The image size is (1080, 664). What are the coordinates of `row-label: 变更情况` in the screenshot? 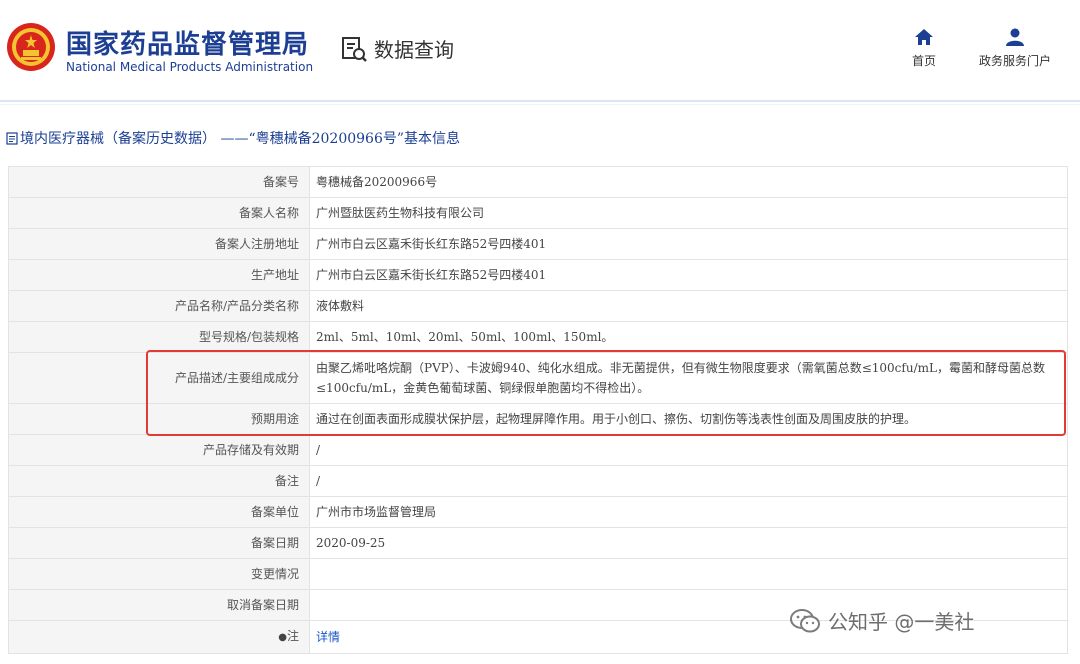 It's located at (159, 574).